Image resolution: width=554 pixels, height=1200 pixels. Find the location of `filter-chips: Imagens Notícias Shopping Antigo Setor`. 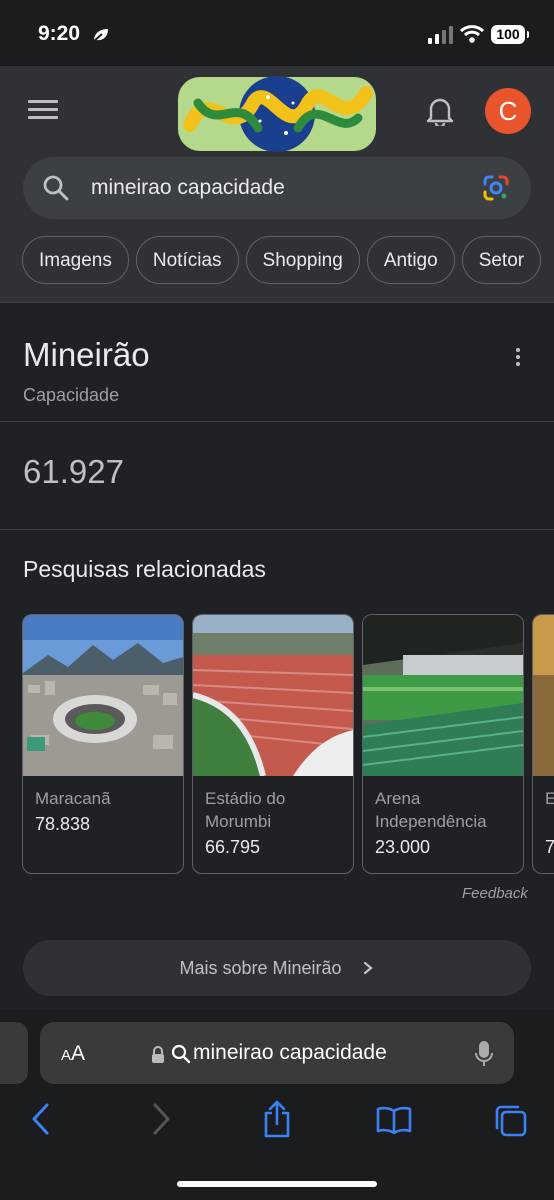

filter-chips: Imagens Notícias Shopping Antigo Setor is located at coordinates (288, 262).